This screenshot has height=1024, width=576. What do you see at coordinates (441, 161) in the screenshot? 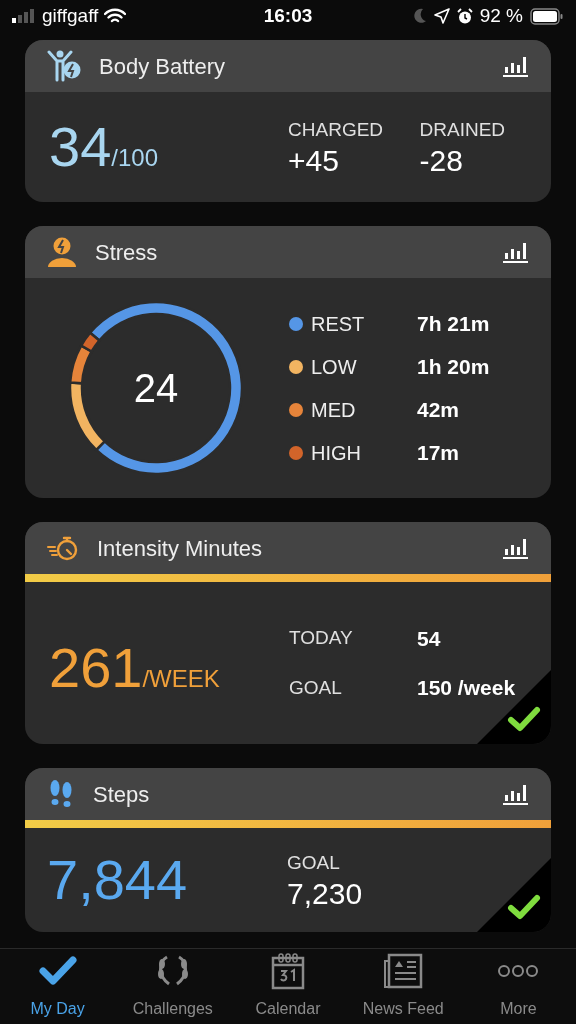
I see `stat-value: -28` at bounding box center [441, 161].